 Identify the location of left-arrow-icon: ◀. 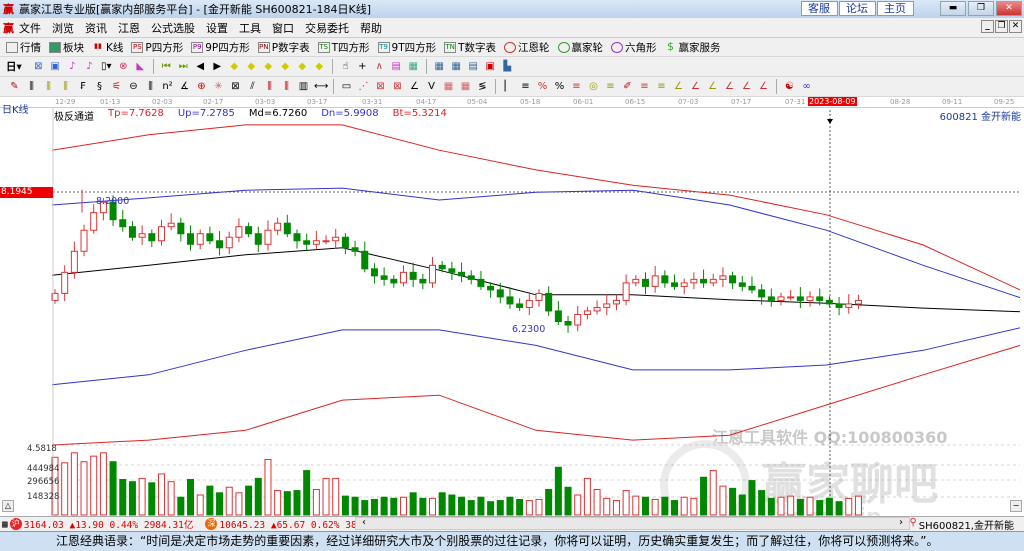
(200, 66).